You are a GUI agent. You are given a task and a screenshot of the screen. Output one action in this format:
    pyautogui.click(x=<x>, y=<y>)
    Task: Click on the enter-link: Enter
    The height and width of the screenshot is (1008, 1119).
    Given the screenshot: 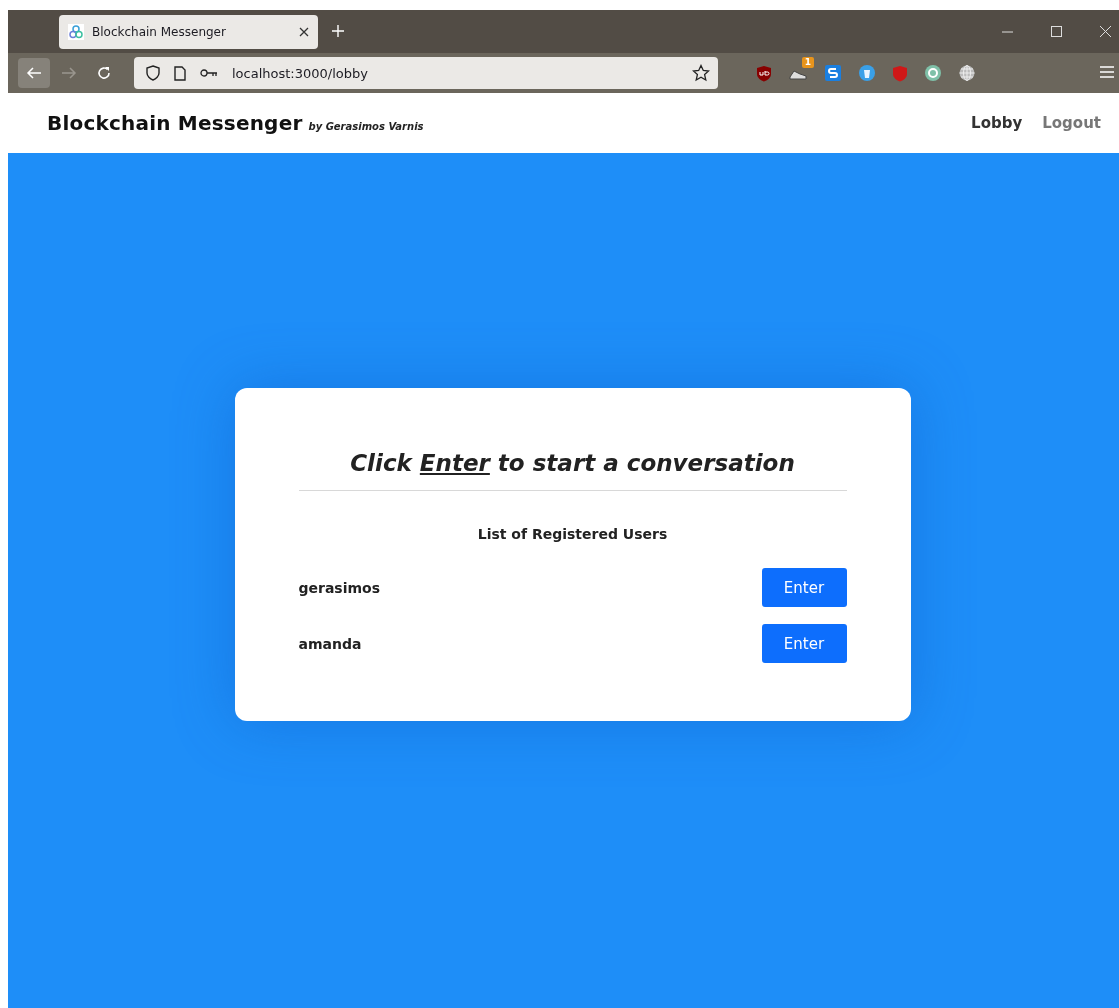 What is the action you would take?
    pyautogui.click(x=454, y=463)
    